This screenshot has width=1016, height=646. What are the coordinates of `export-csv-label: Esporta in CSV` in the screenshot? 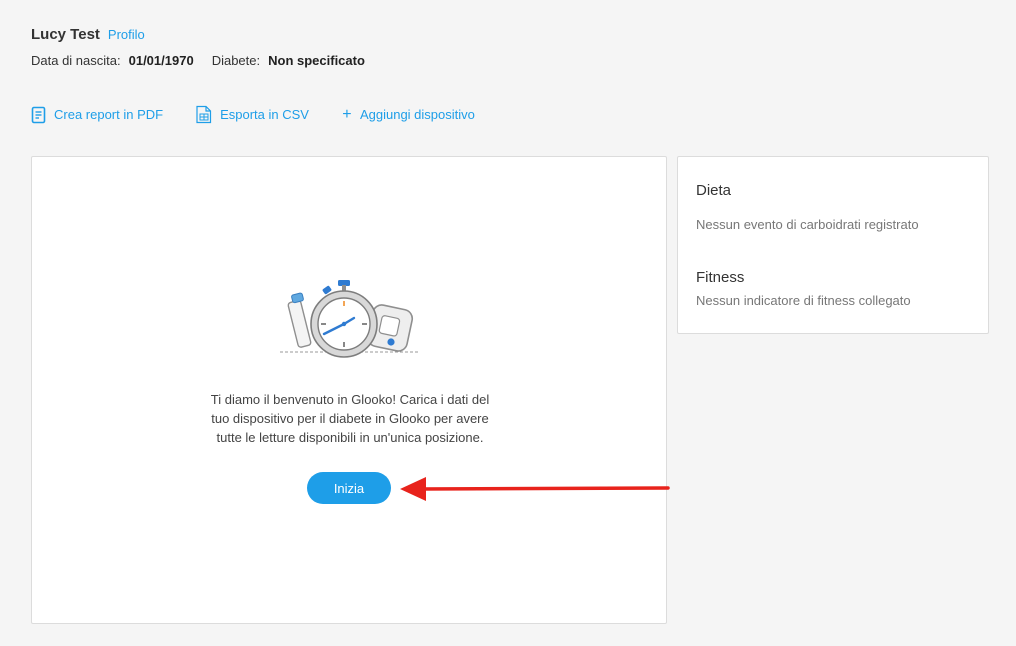 It's located at (264, 114).